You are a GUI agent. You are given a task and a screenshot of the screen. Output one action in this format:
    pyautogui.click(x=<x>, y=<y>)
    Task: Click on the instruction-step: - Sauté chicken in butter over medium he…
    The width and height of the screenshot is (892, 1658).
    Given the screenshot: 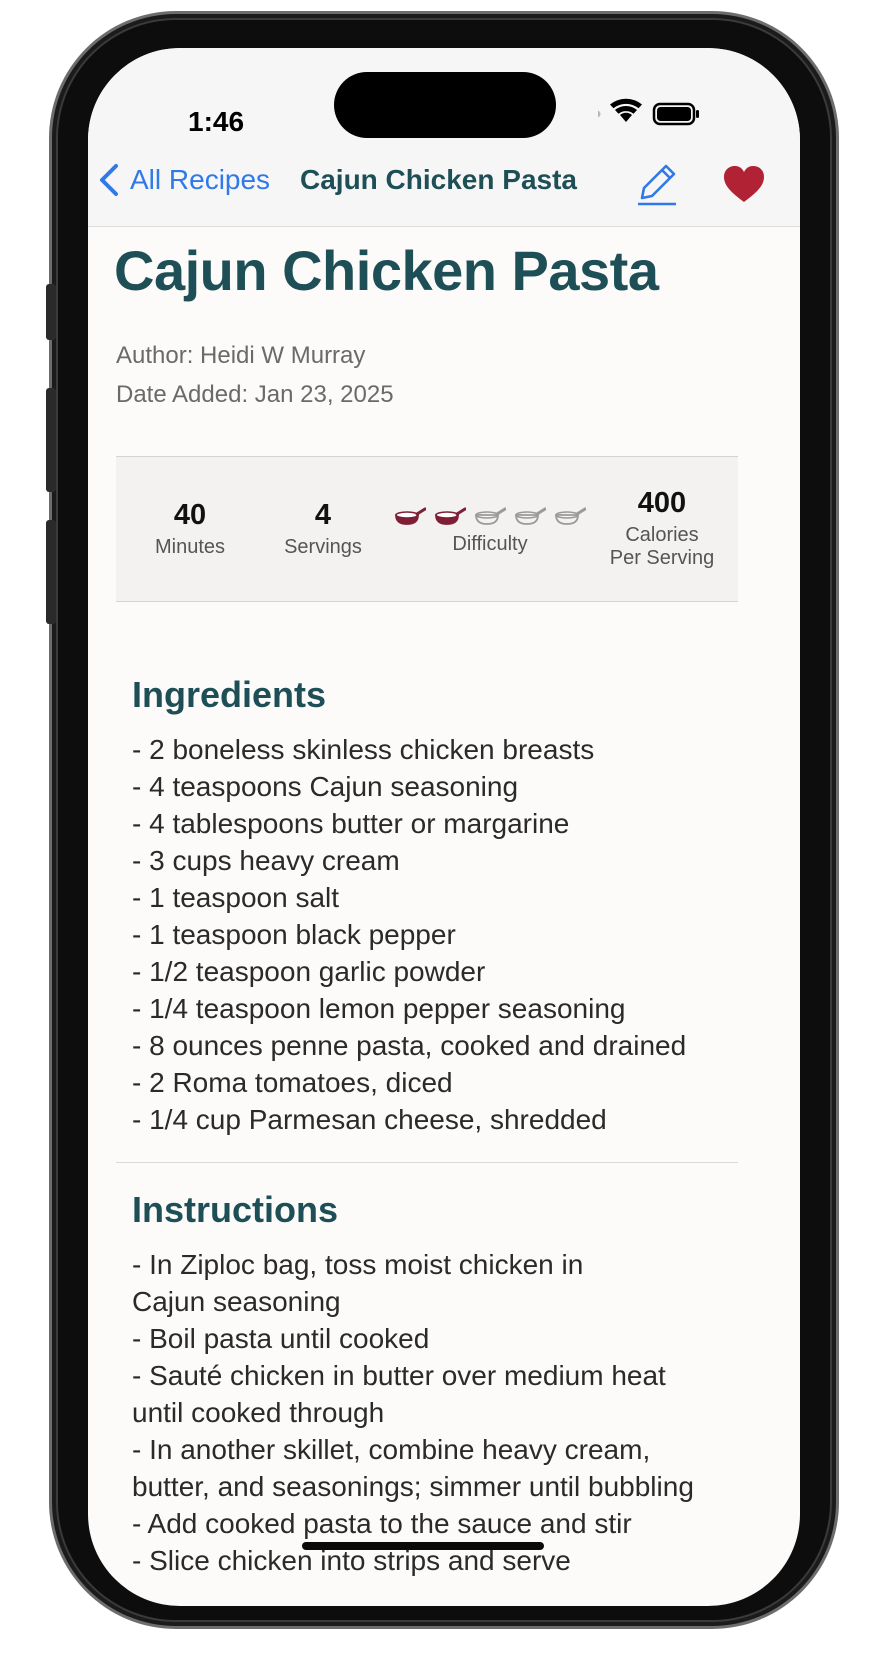 What is the action you would take?
    pyautogui.click(x=399, y=1375)
    